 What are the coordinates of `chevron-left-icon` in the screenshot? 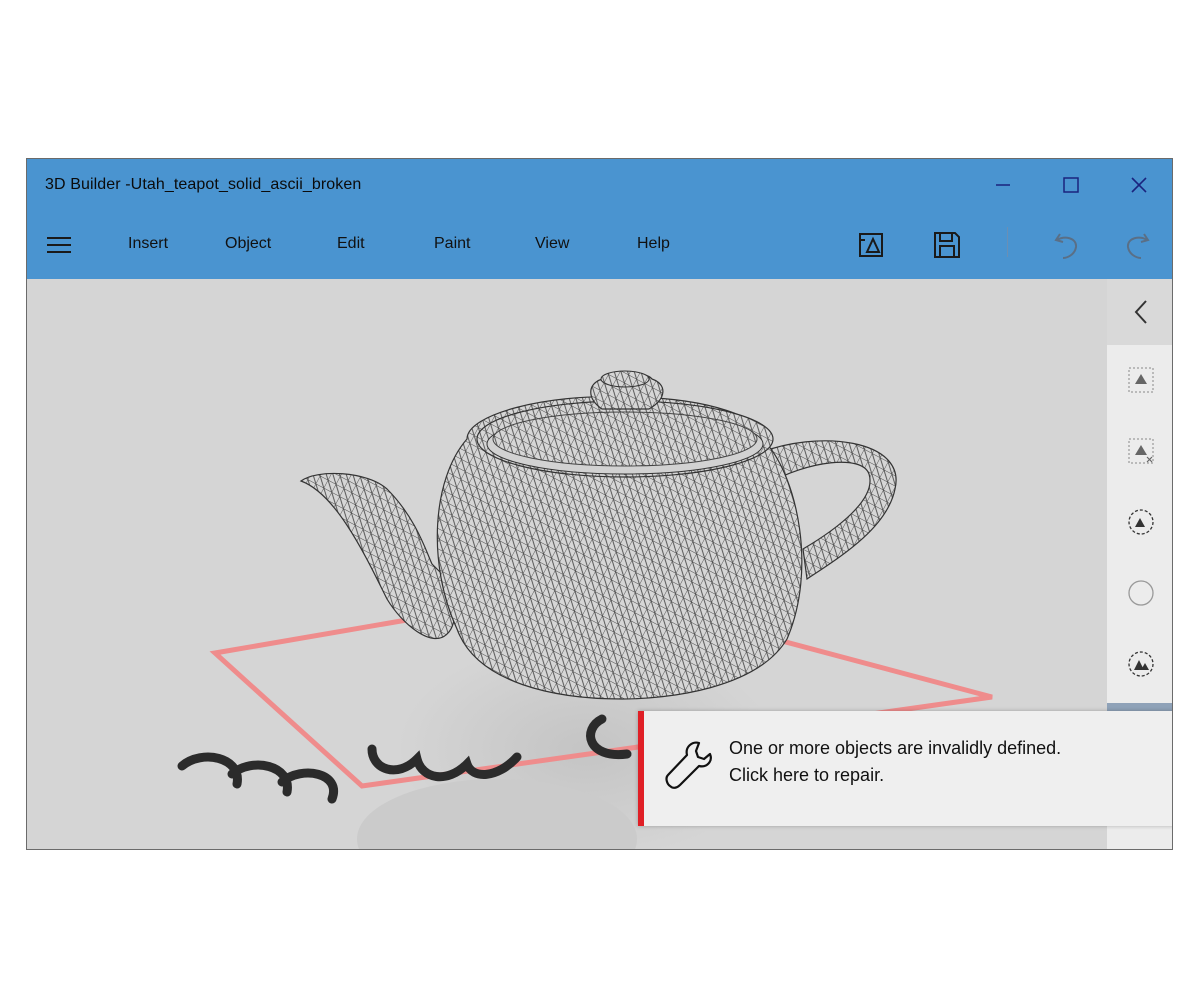 It's located at (1140, 312).